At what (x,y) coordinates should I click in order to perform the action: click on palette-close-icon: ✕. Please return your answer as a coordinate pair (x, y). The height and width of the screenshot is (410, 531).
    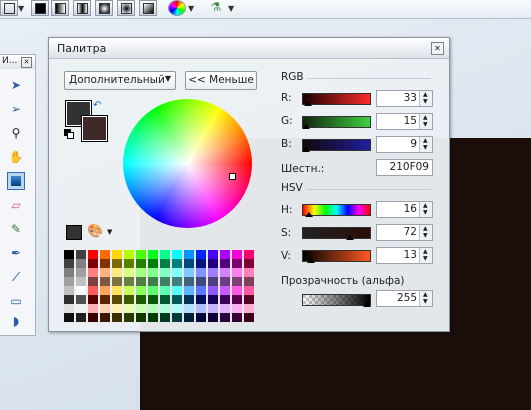
    Looking at the image, I should click on (437, 48).